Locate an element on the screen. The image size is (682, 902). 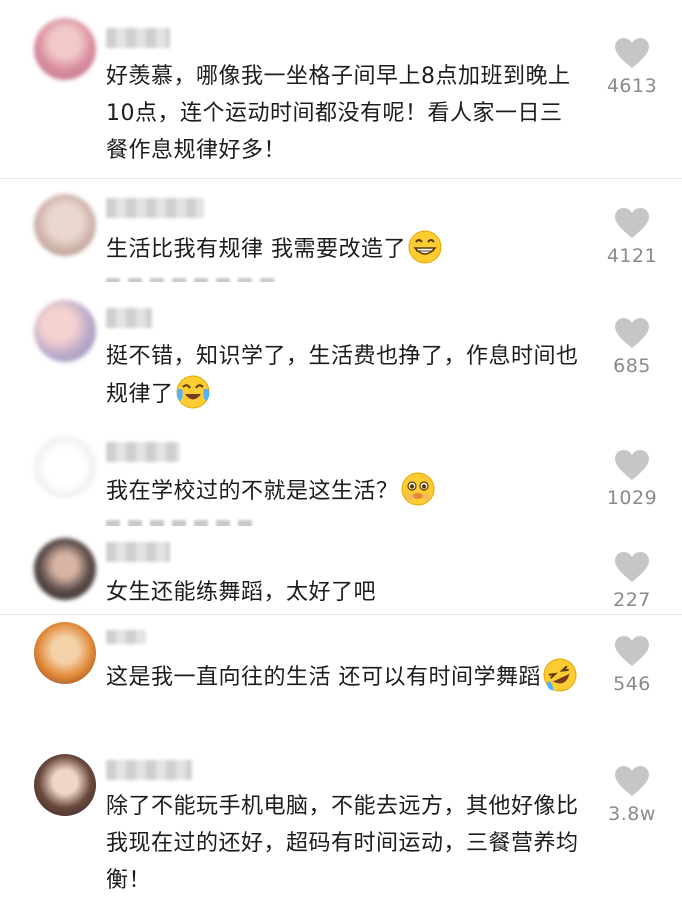
like-button: 1029 is located at coordinates (632, 479).